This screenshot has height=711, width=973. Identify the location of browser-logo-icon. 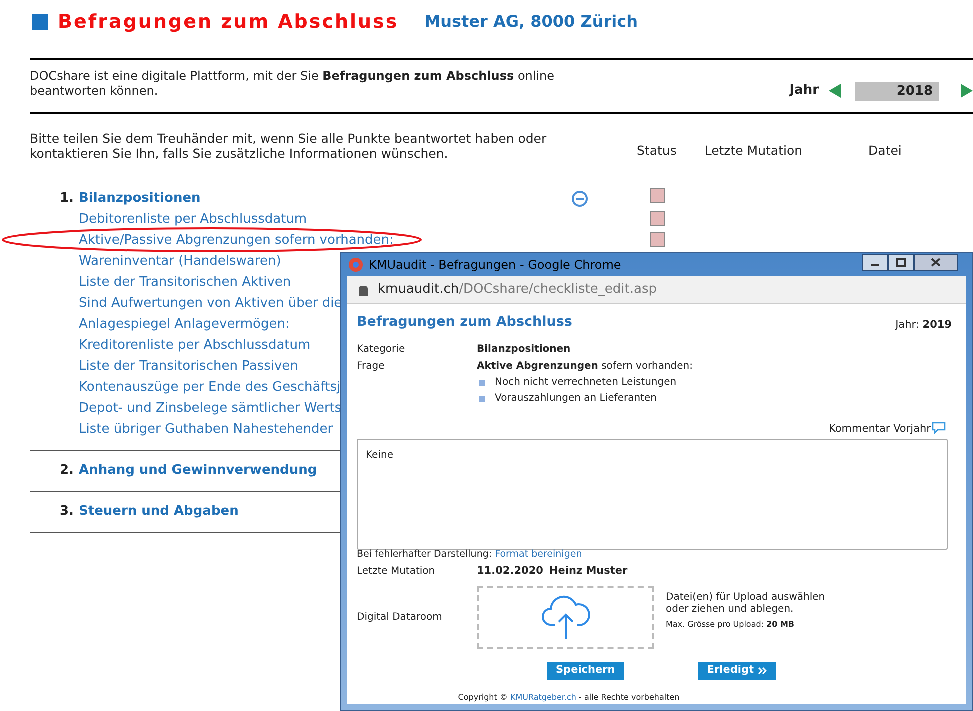
(356, 265).